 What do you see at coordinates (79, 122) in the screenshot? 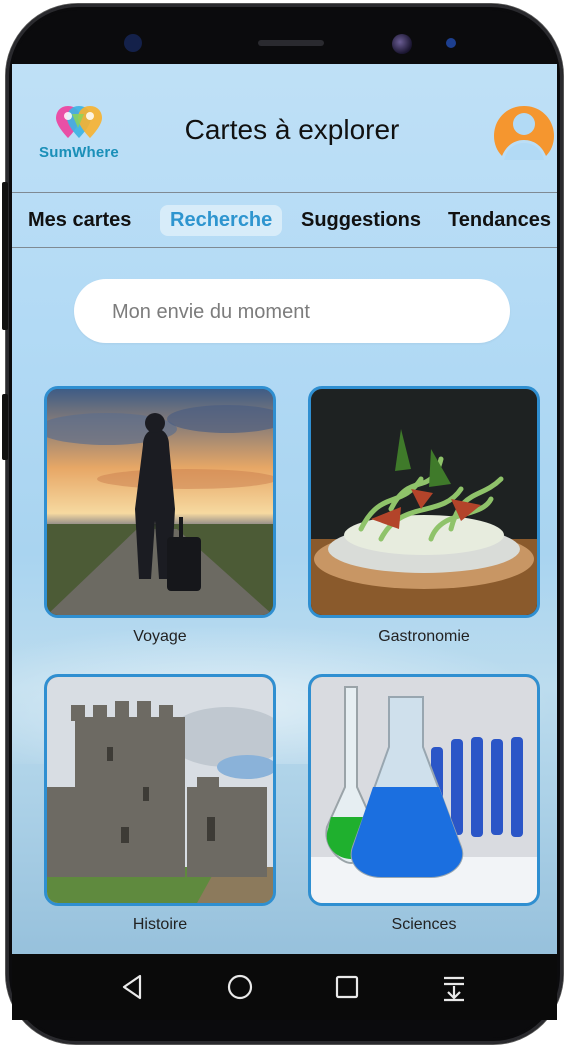
I see `map-pins-icon` at bounding box center [79, 122].